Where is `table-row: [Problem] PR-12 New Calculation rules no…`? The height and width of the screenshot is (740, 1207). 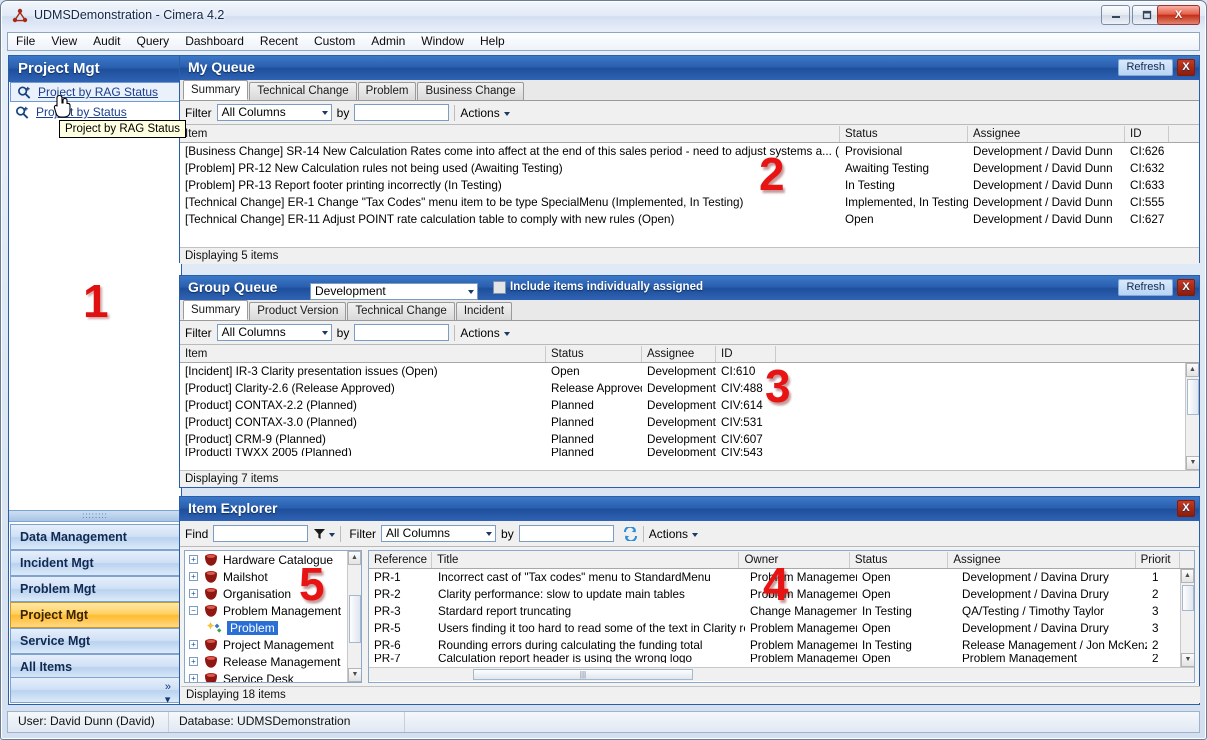
table-row: [Problem] PR-12 New Calculation rules no… is located at coordinates (689, 168).